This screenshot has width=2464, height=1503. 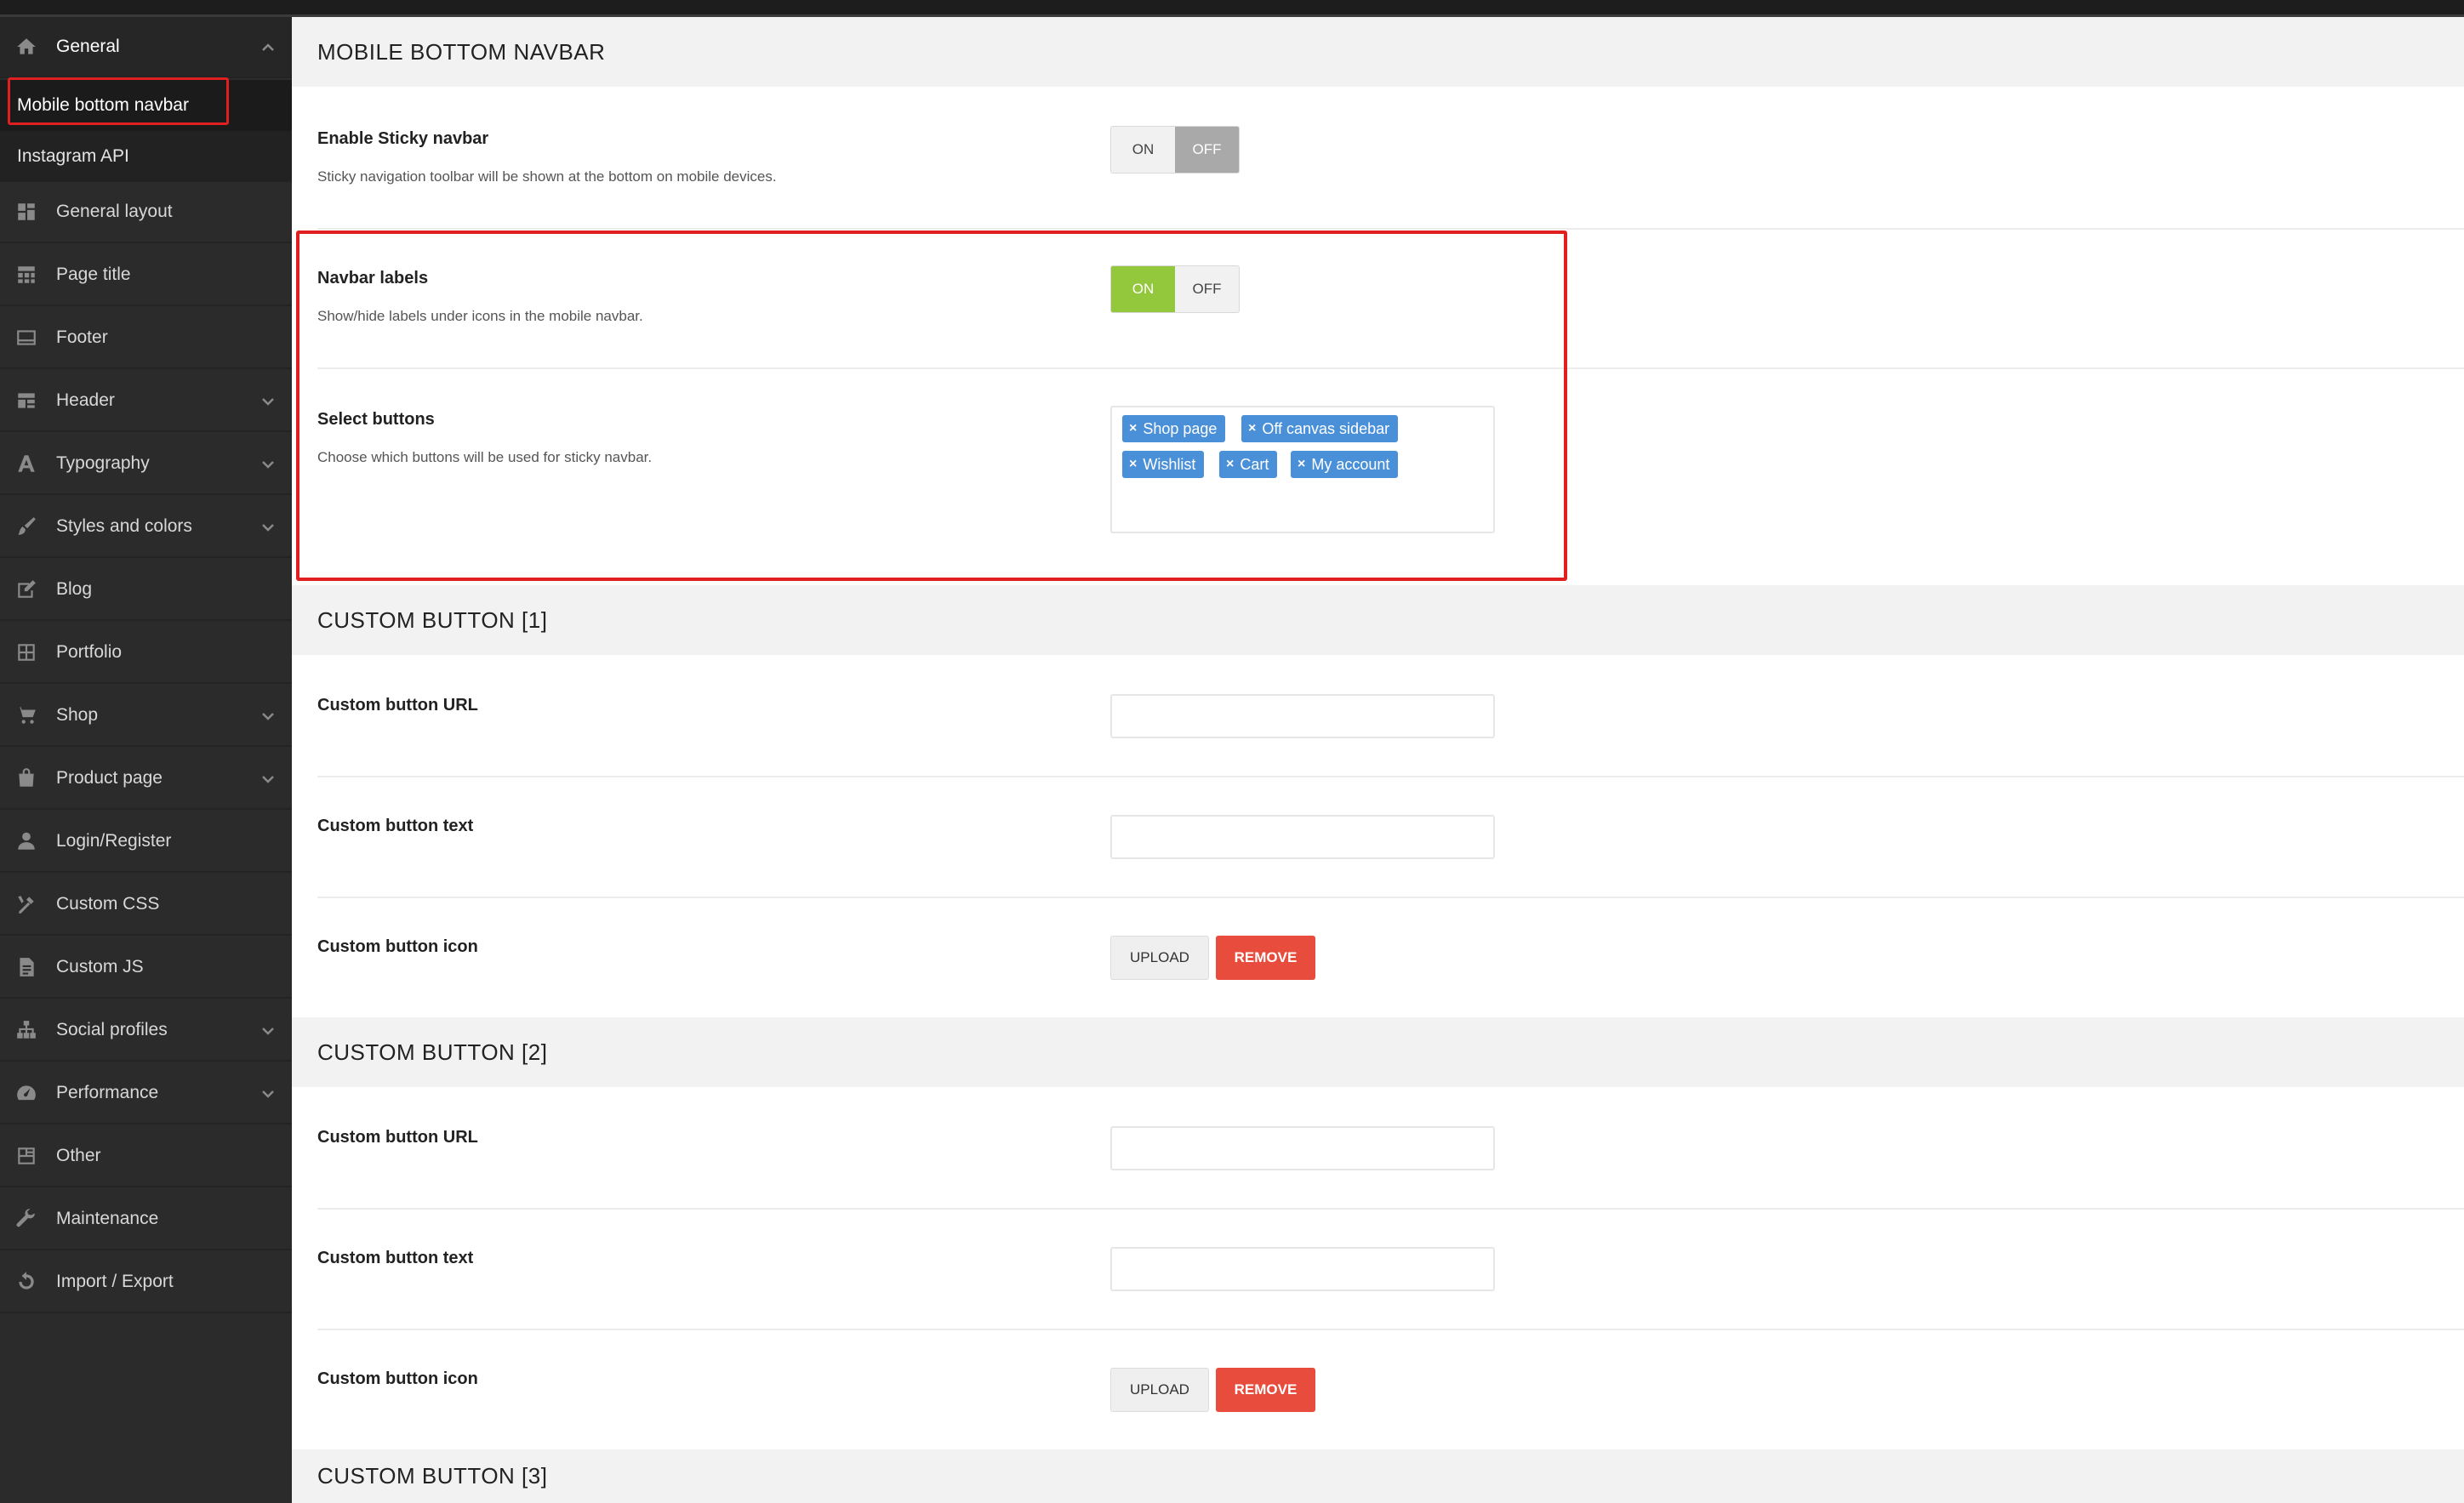 I want to click on tag-label: Wishlist, so click(x=1169, y=465).